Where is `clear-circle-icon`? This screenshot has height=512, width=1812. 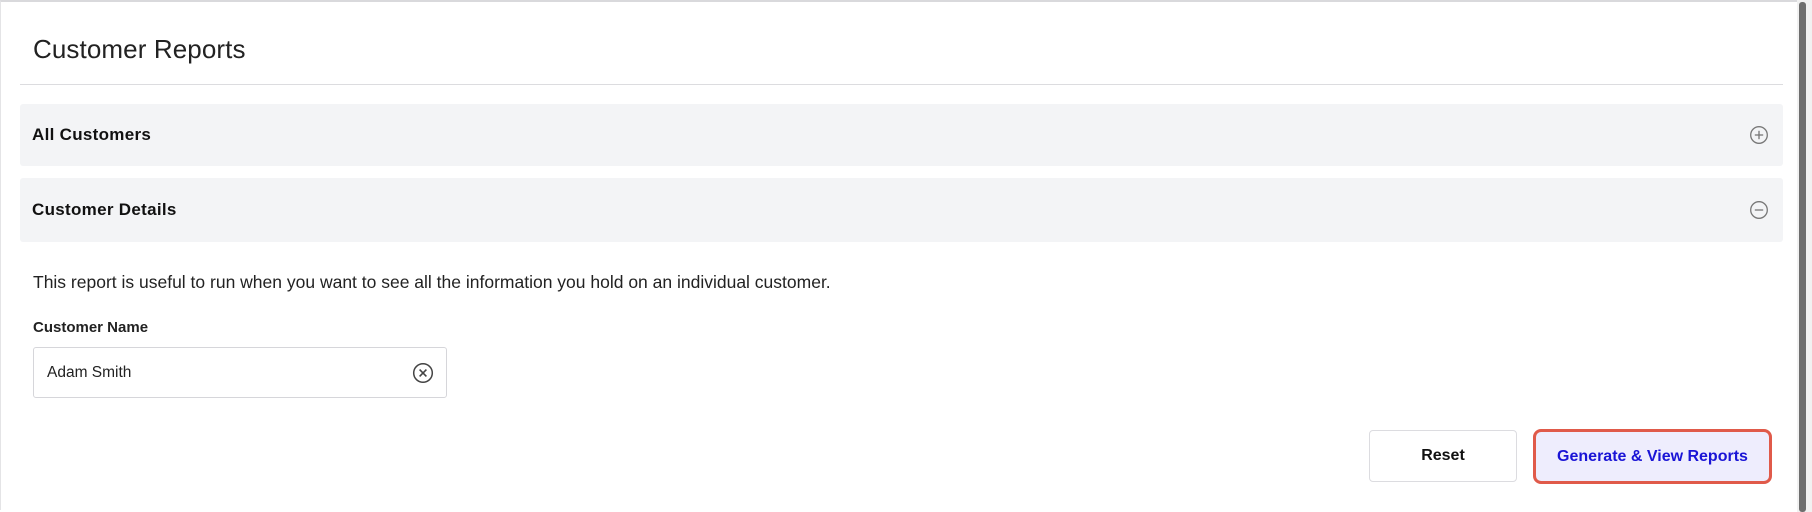 clear-circle-icon is located at coordinates (423, 373).